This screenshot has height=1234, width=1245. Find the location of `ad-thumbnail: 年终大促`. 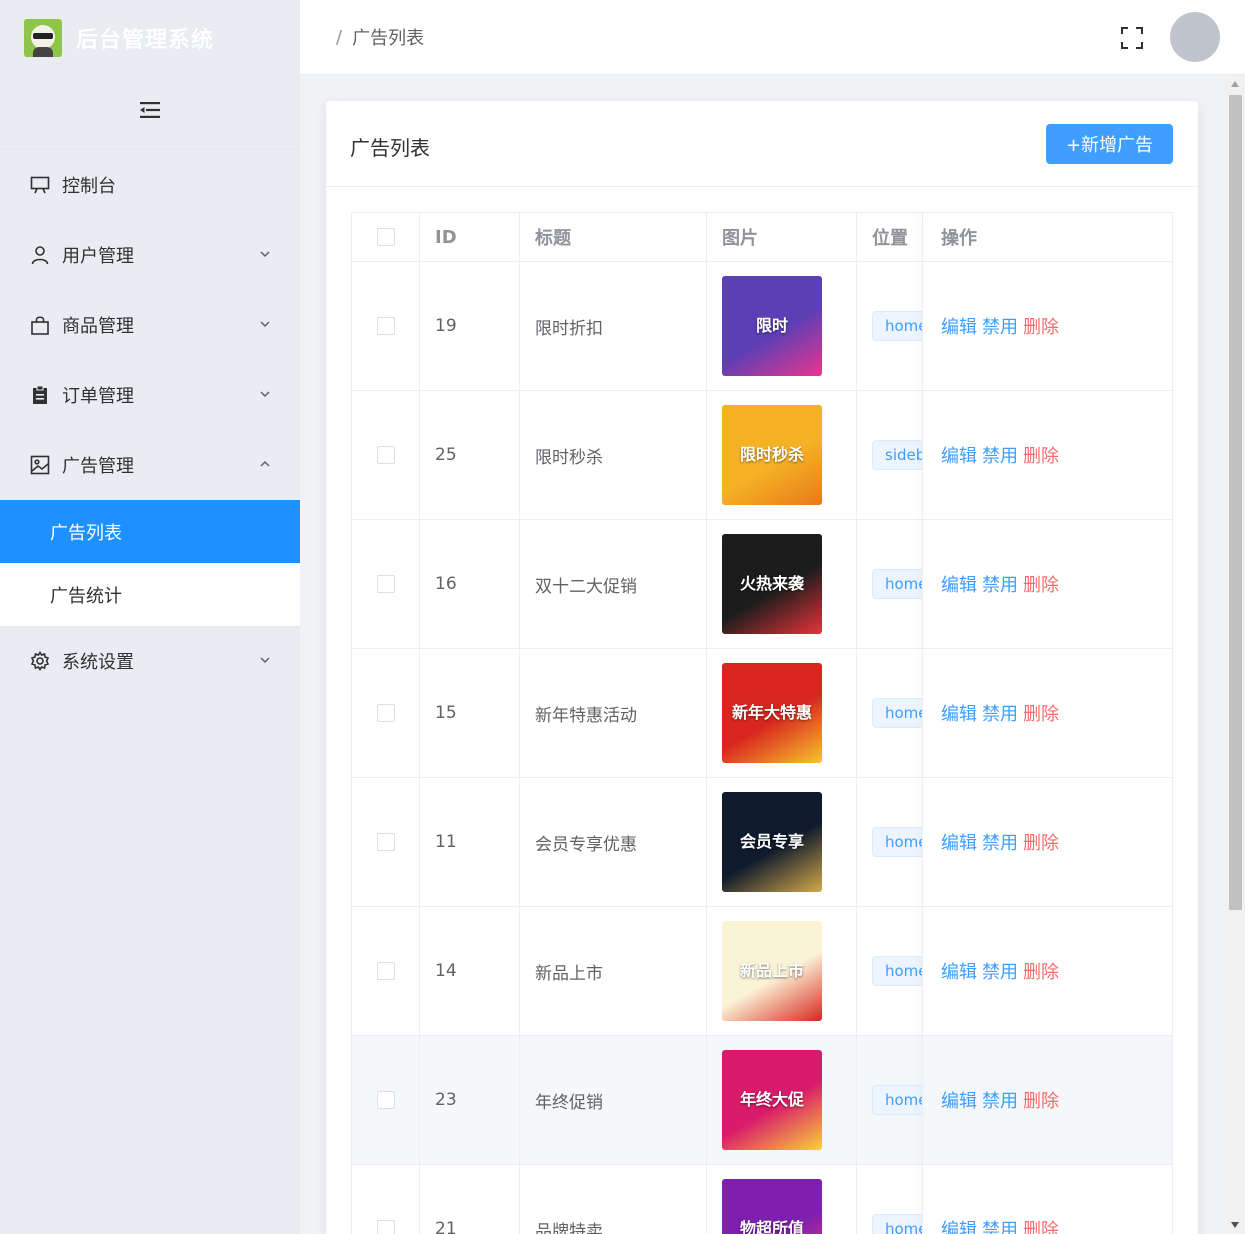

ad-thumbnail: 年终大促 is located at coordinates (772, 1100).